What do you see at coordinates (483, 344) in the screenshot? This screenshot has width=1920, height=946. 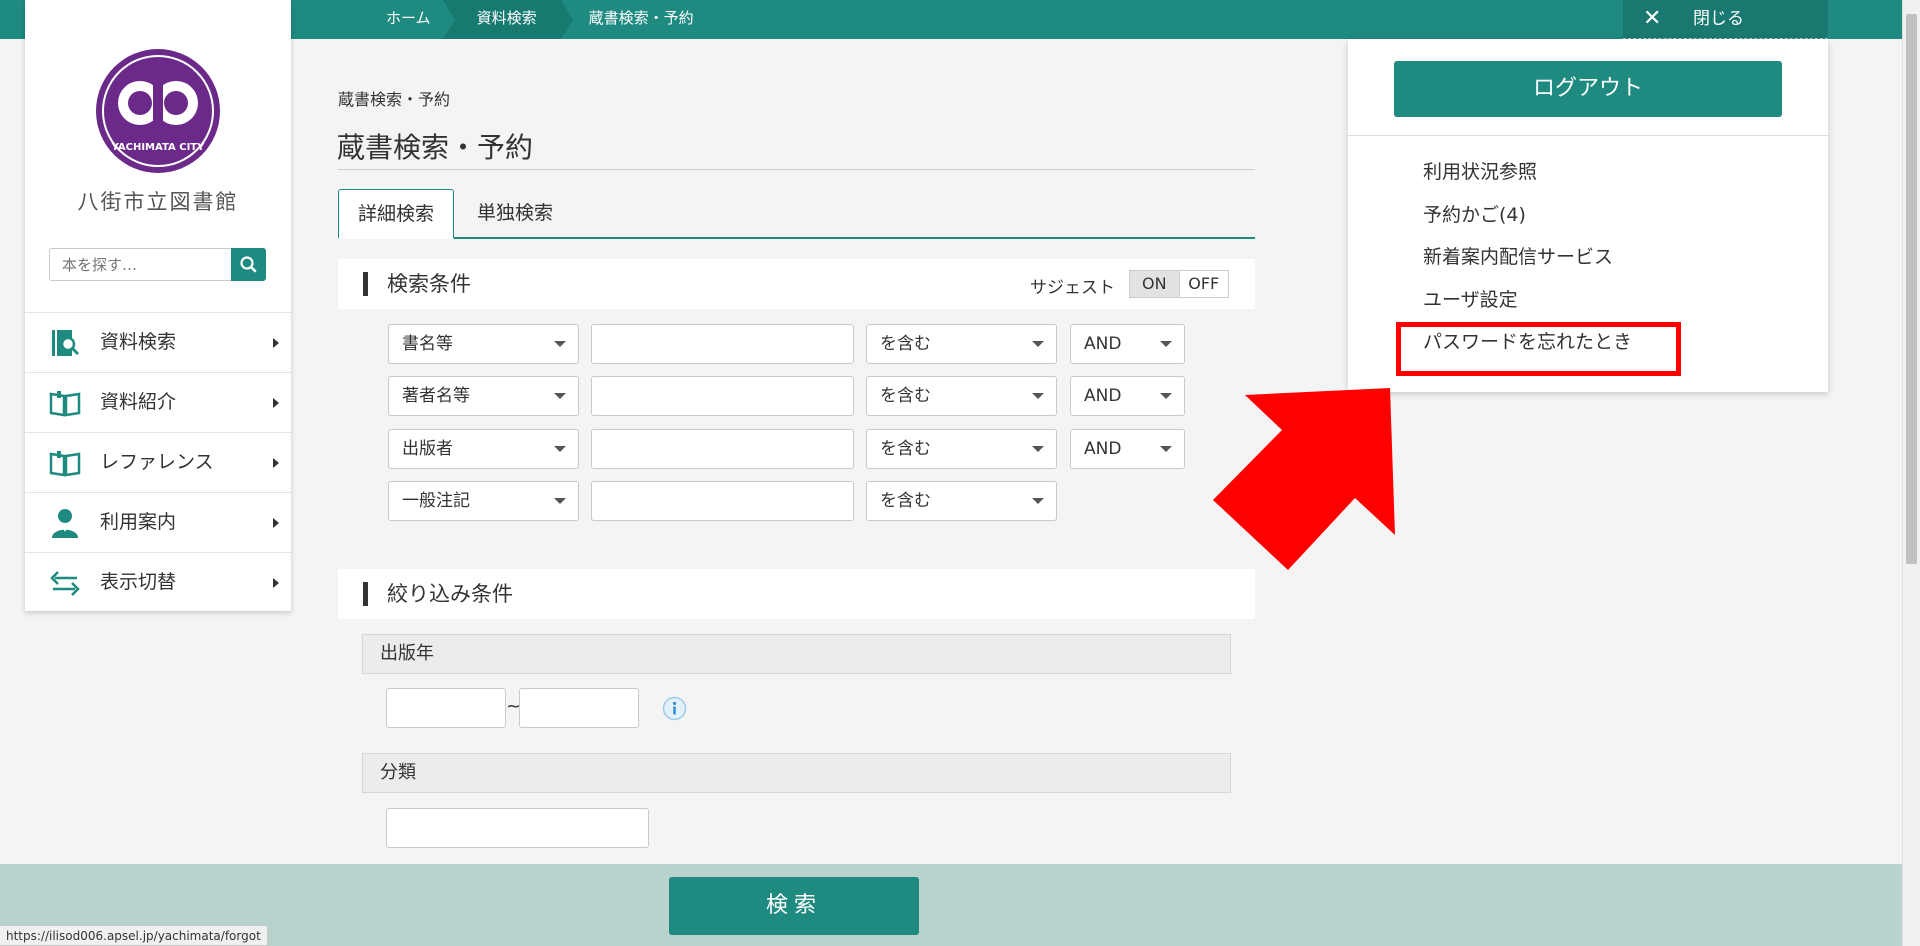 I see `field-select-1: 書名等` at bounding box center [483, 344].